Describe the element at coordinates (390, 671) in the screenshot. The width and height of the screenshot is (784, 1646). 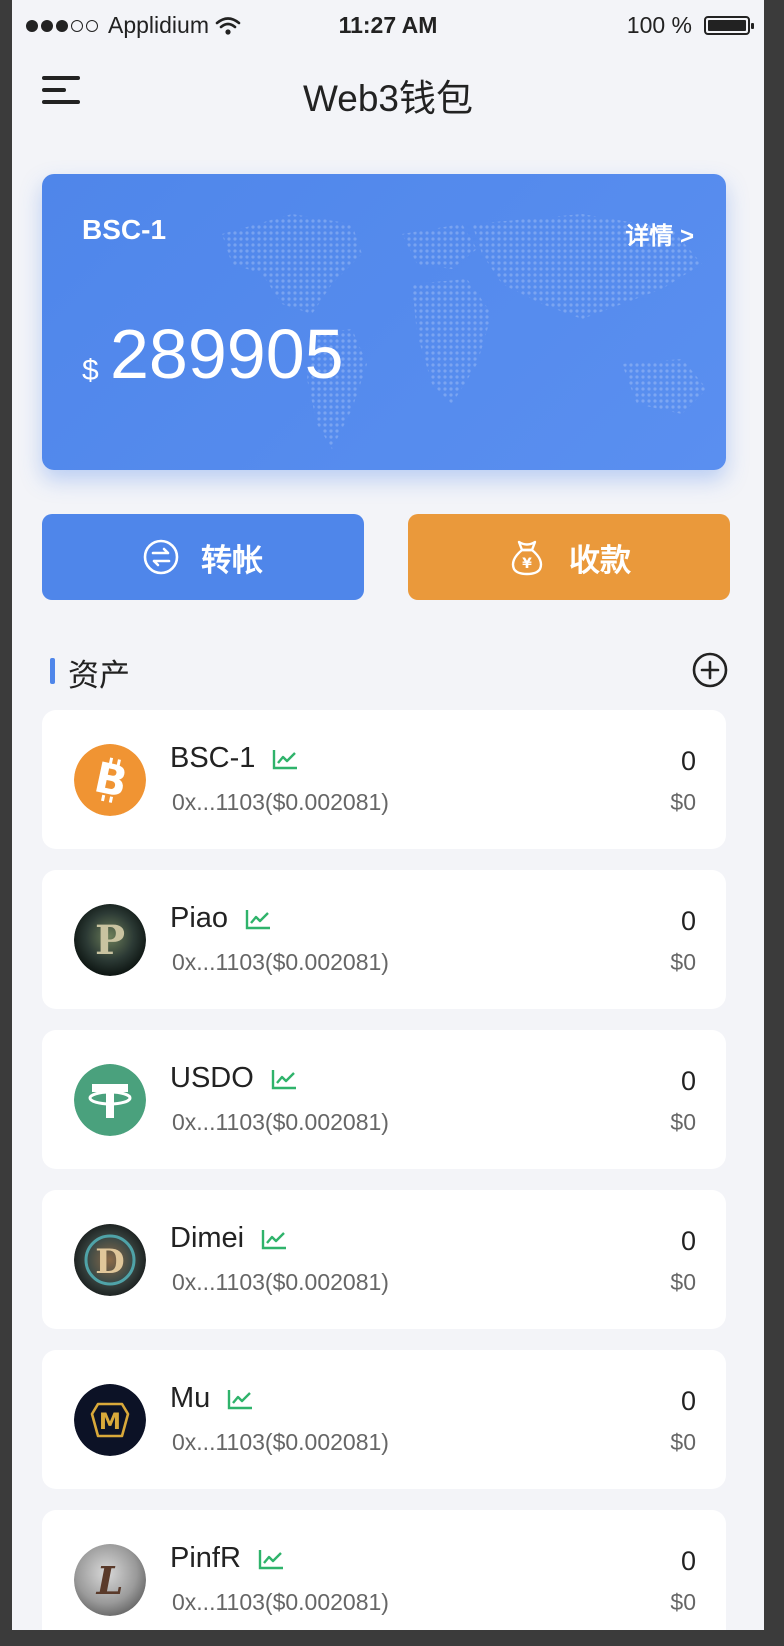
I see `assets-section-header: 资产` at that location.